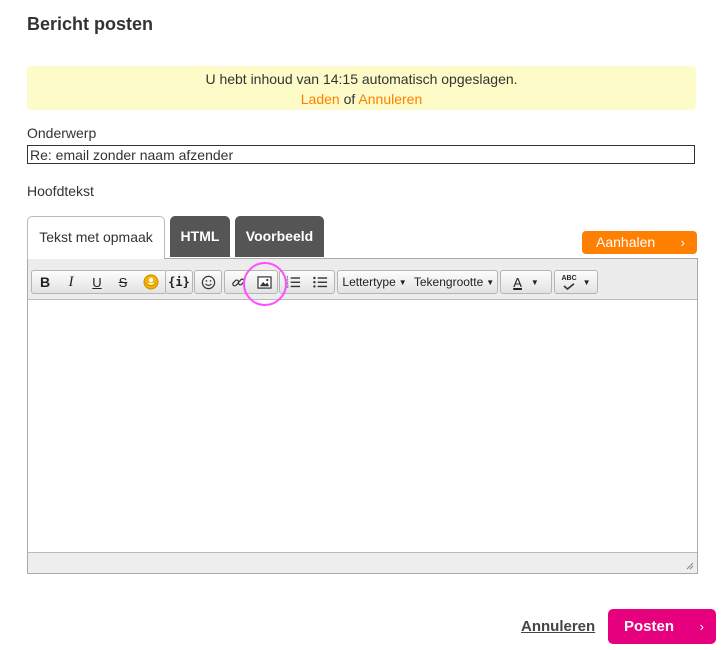  What do you see at coordinates (90, 24) in the screenshot?
I see `page-title: Bericht posten` at bounding box center [90, 24].